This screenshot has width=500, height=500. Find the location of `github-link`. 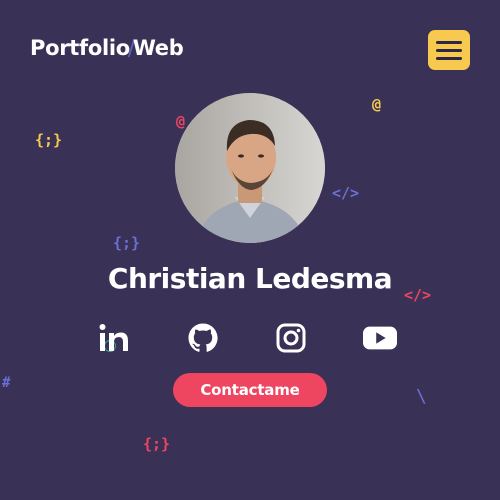

github-link is located at coordinates (203, 338).